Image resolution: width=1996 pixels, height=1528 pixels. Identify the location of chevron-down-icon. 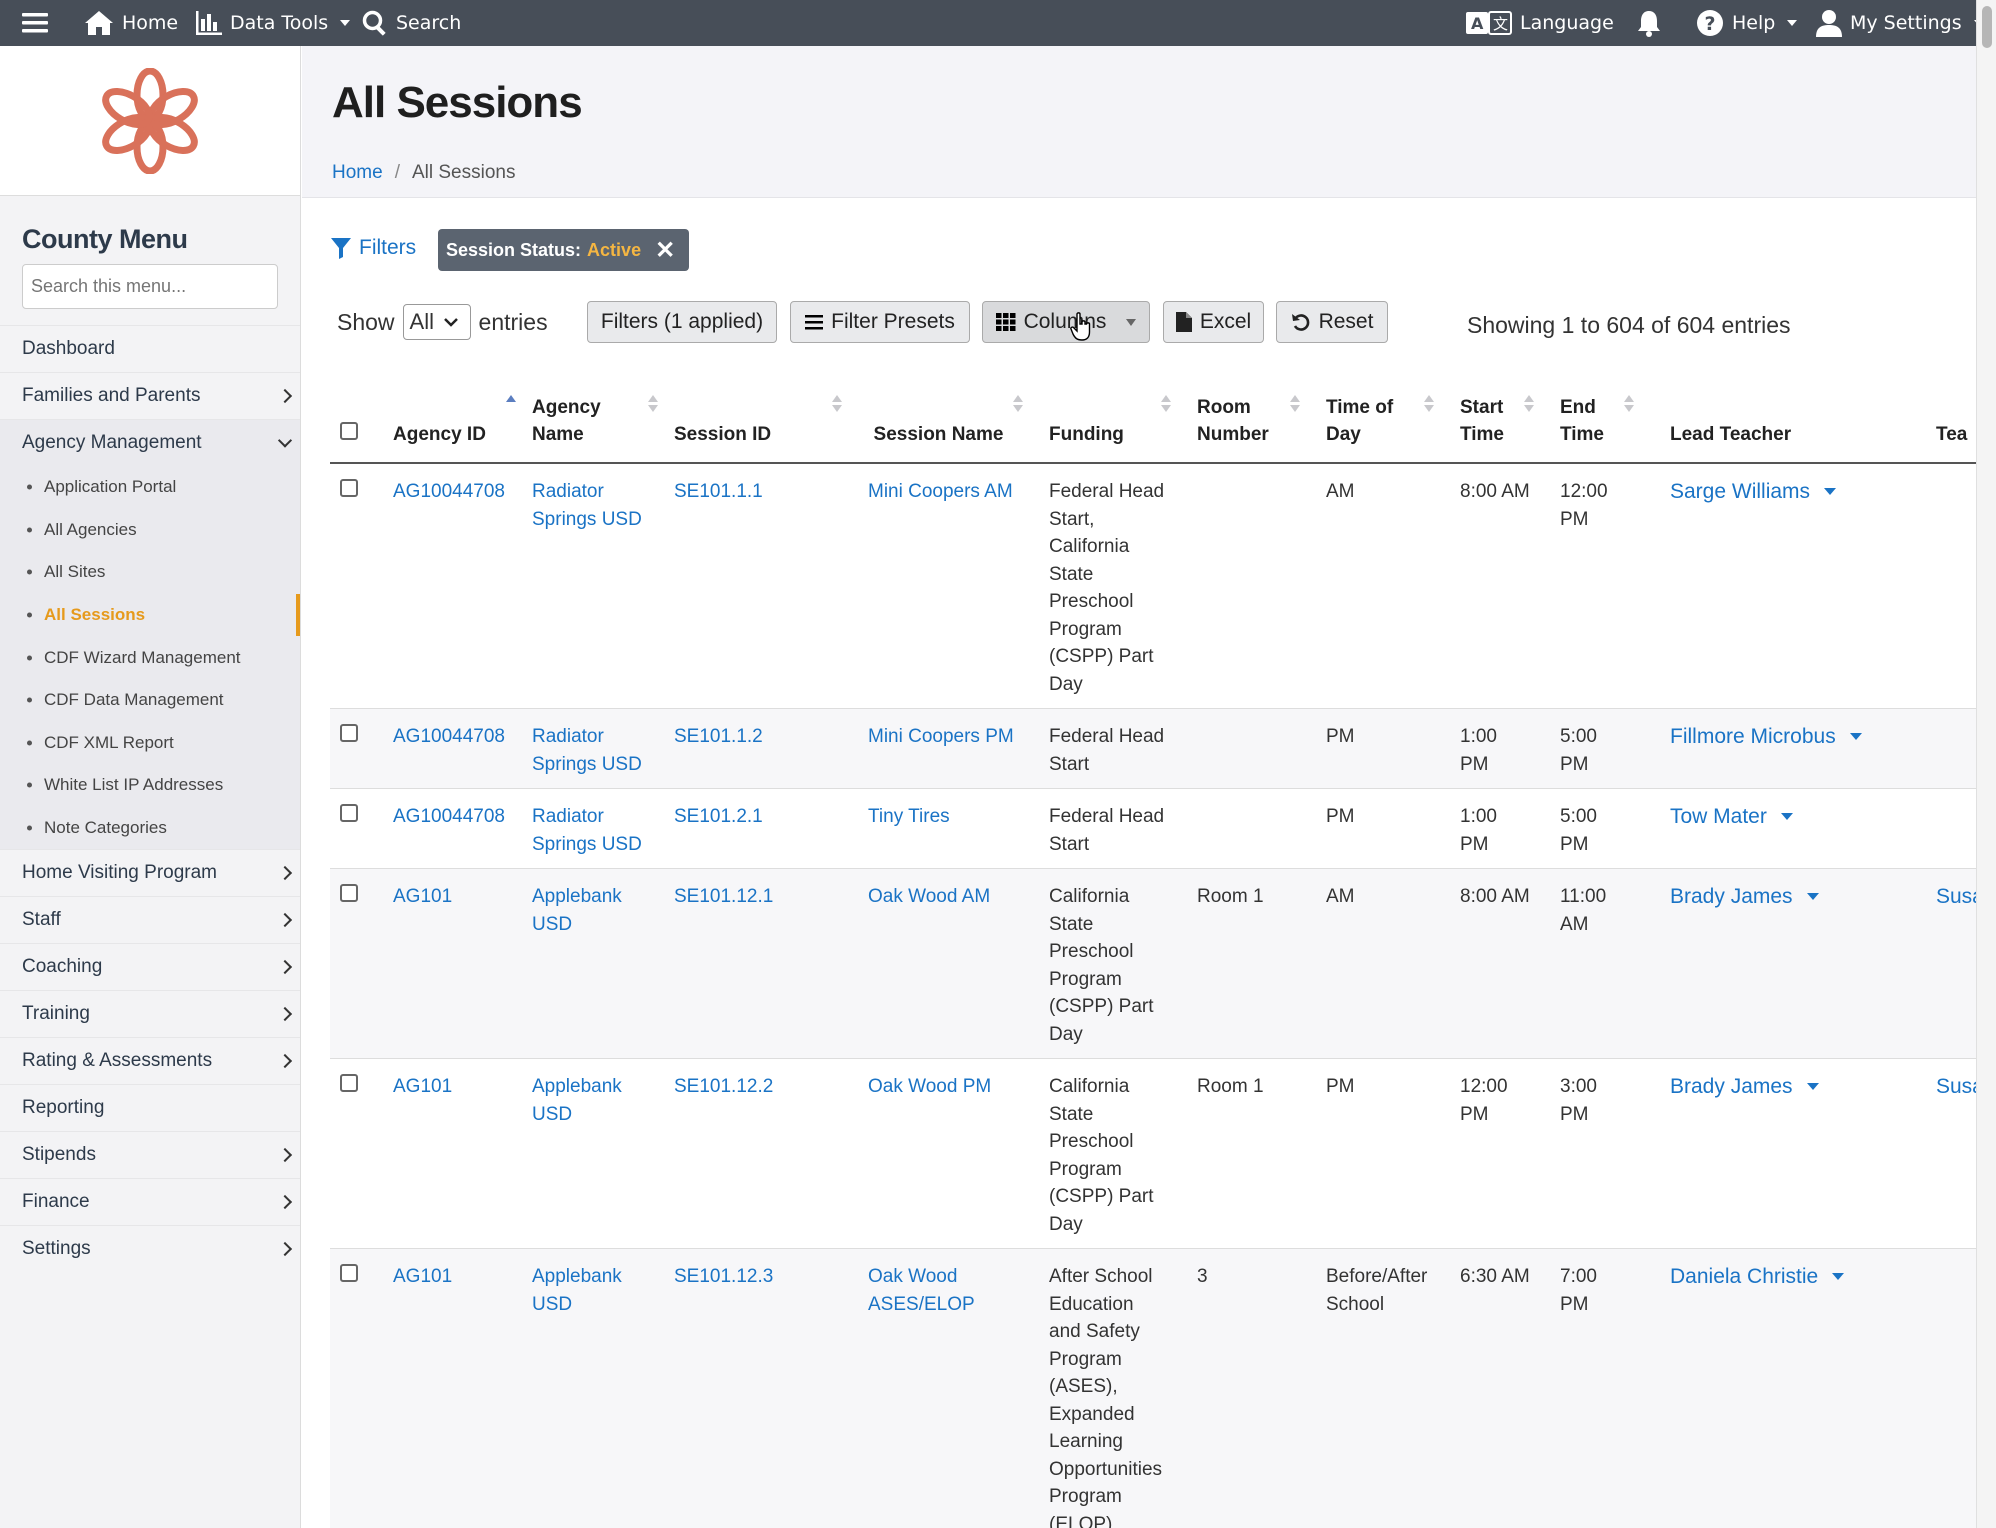
(1838, 1277).